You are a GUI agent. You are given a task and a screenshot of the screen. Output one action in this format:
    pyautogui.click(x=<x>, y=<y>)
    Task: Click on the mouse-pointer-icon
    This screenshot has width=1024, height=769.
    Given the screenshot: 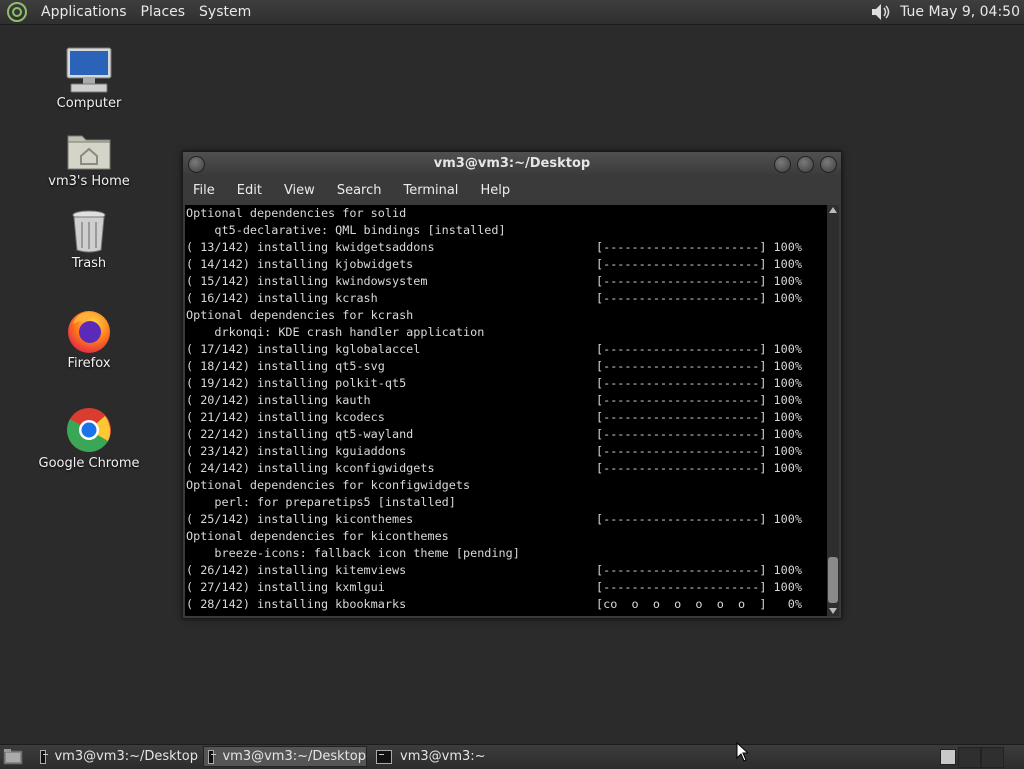 What is the action you would take?
    pyautogui.click(x=742, y=752)
    